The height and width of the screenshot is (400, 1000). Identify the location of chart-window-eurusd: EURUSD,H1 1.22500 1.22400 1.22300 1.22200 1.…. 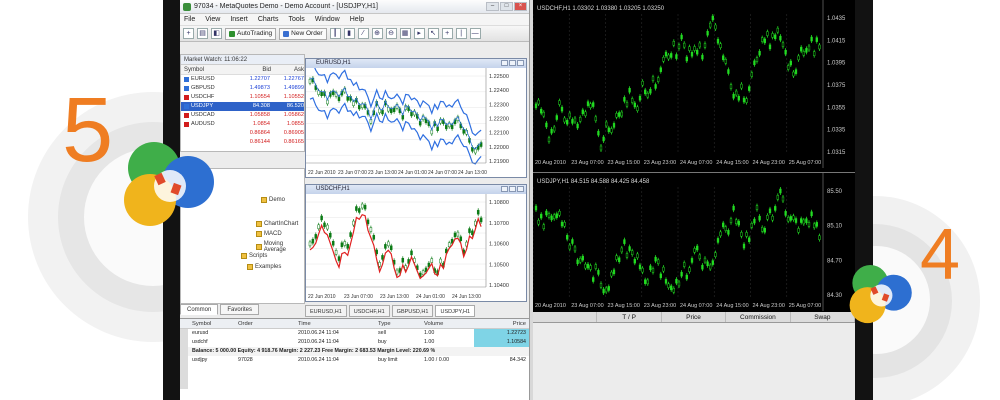
(416, 118).